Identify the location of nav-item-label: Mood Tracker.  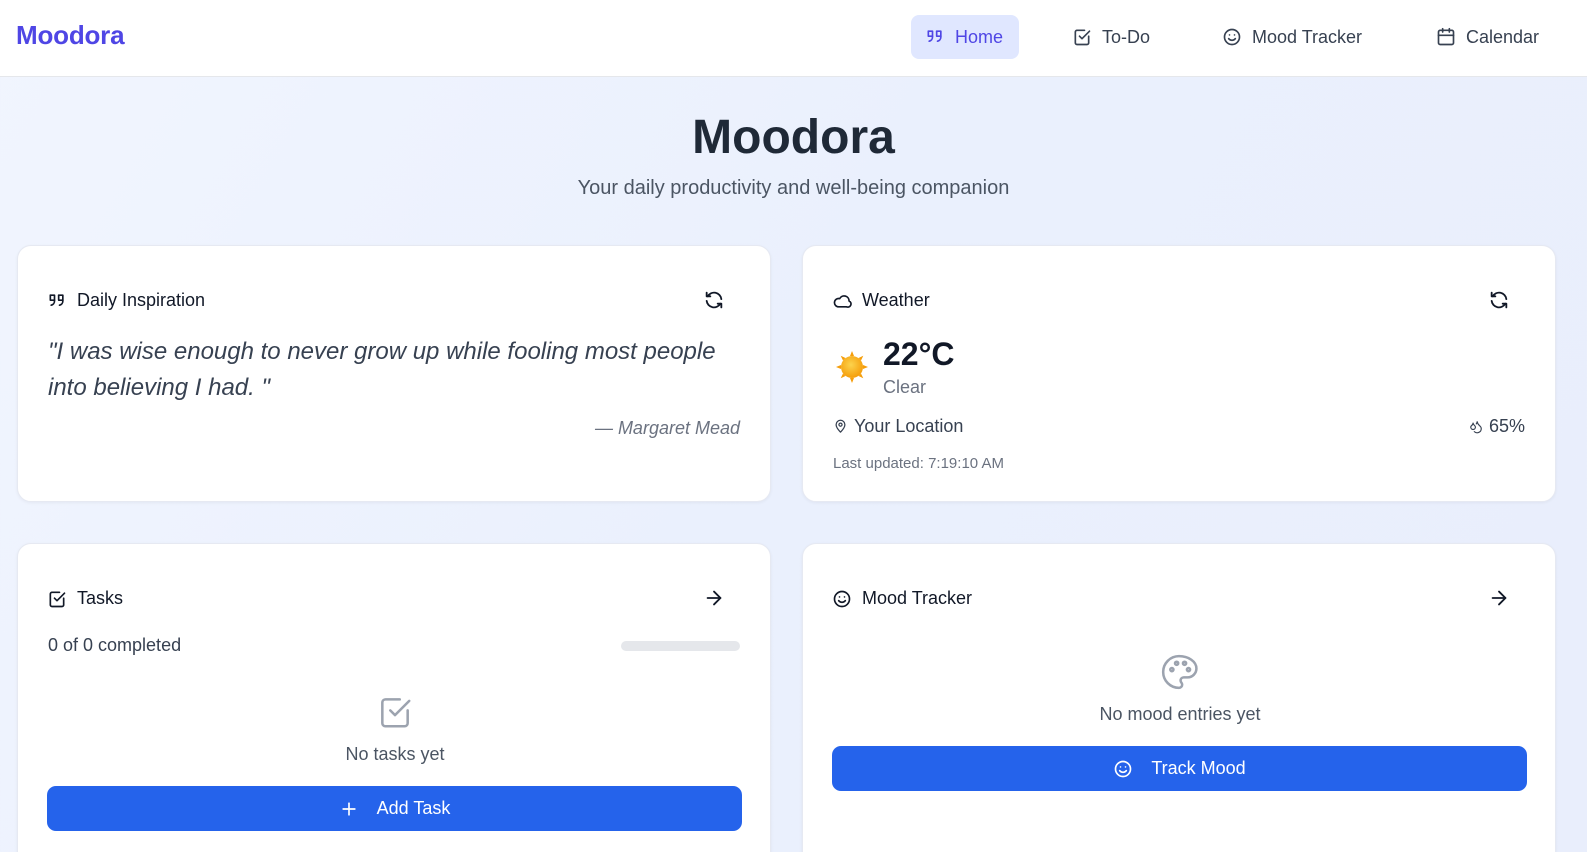
(1307, 36).